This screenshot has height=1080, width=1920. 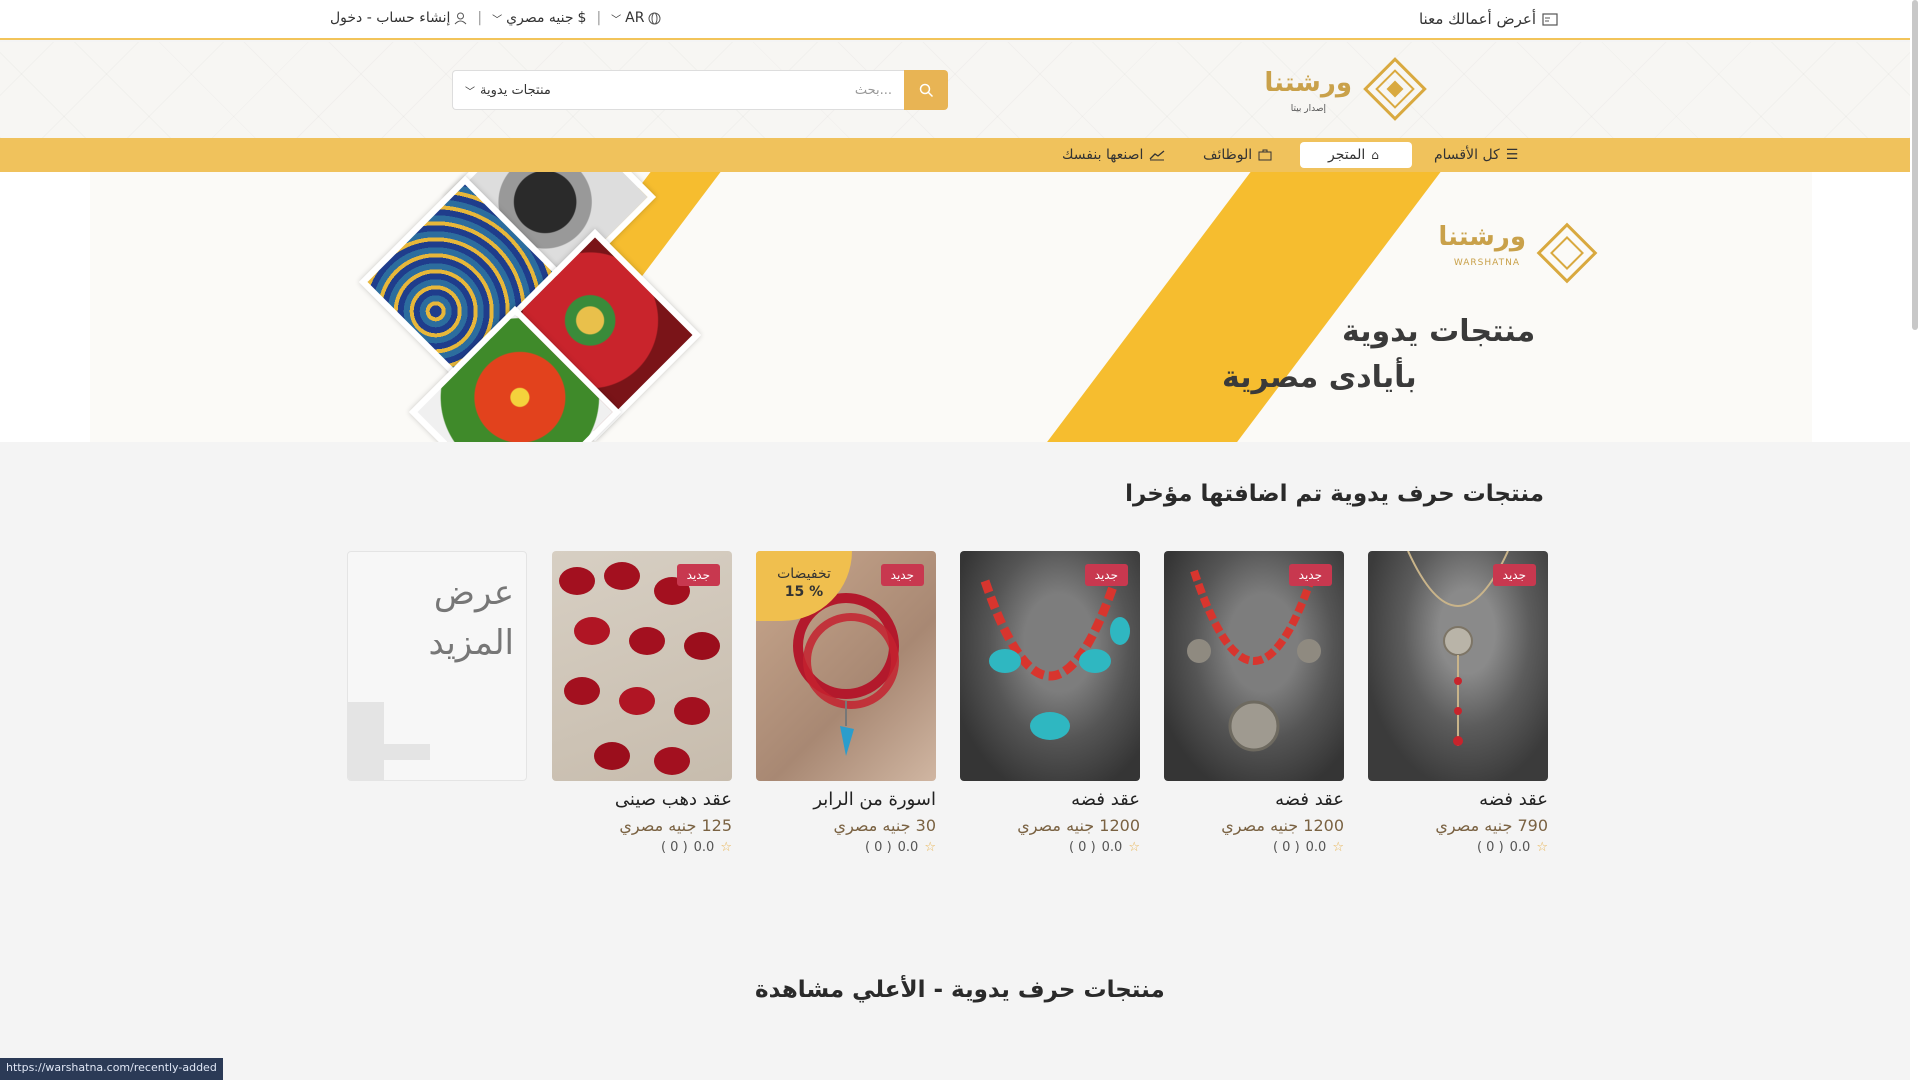 I want to click on product-price: 790 جنيه مصري, so click(x=1491, y=825).